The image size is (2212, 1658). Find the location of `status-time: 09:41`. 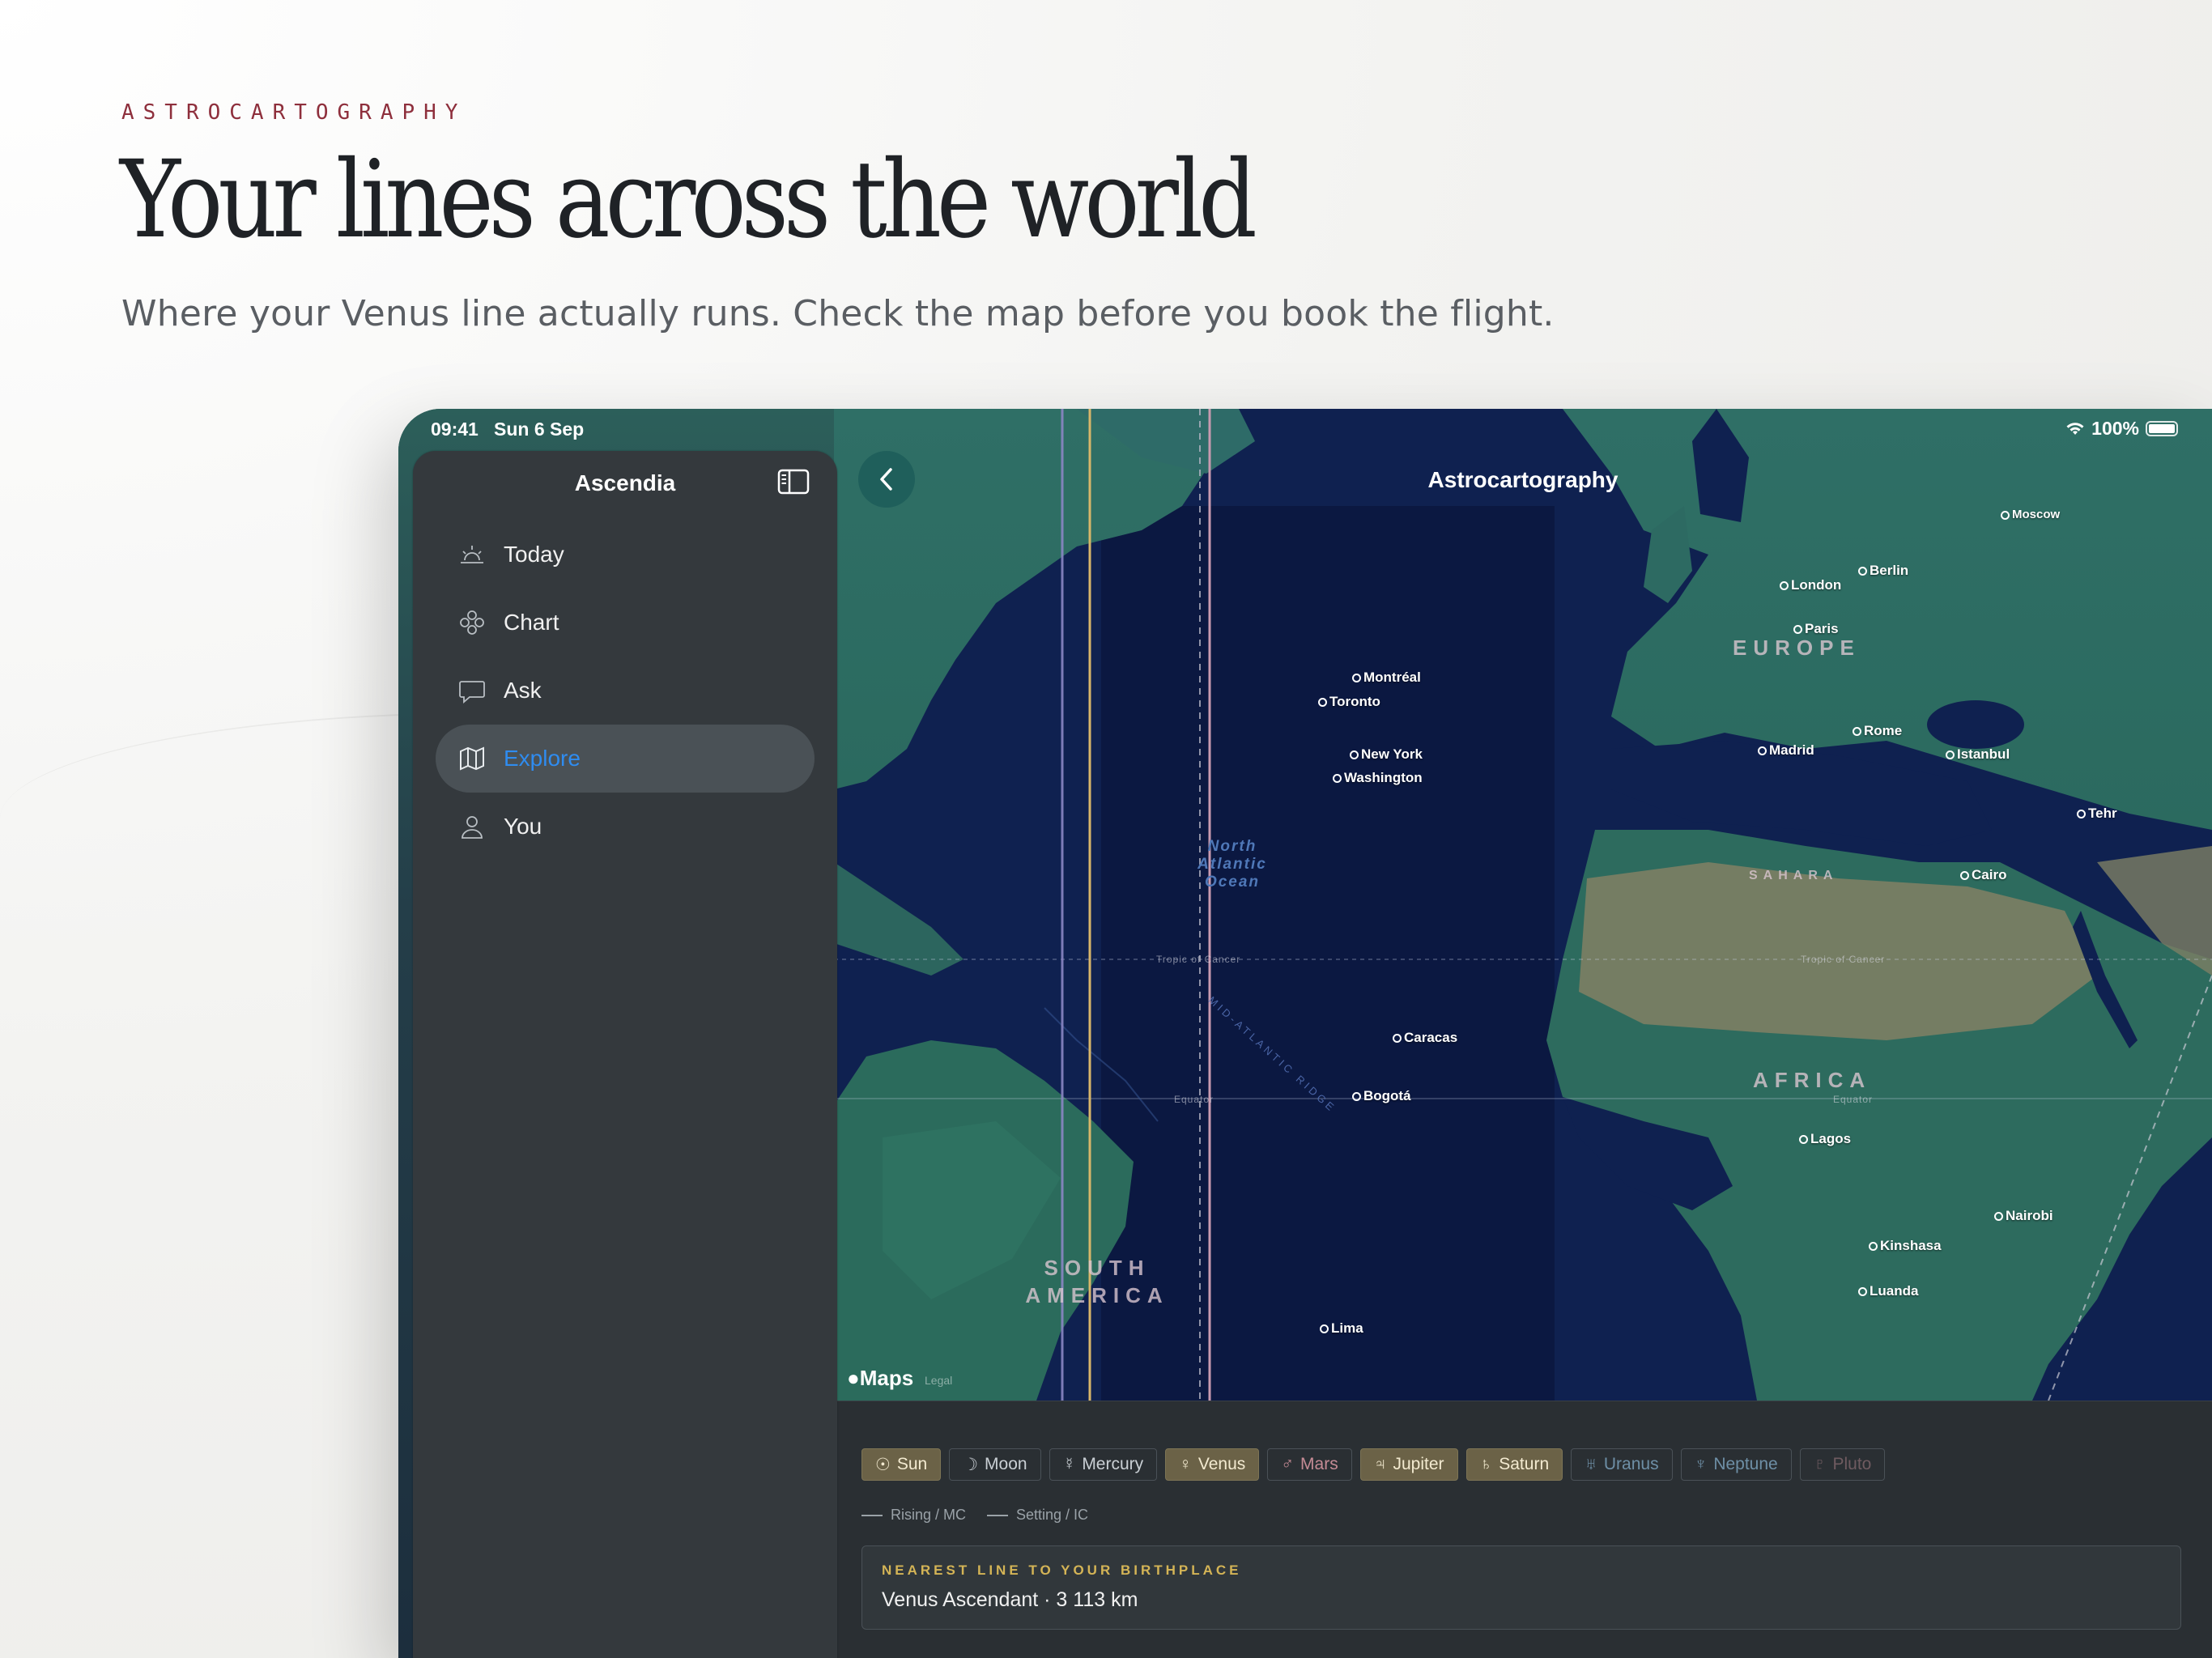

status-time: 09:41 is located at coordinates (455, 429).